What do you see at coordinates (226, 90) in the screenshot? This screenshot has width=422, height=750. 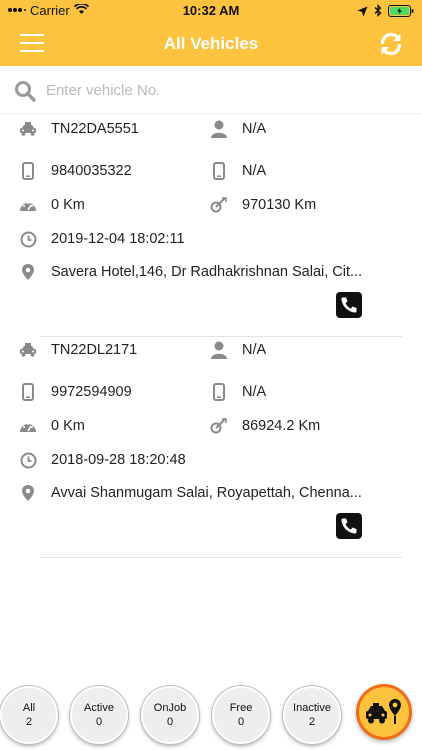 I see `search-input` at bounding box center [226, 90].